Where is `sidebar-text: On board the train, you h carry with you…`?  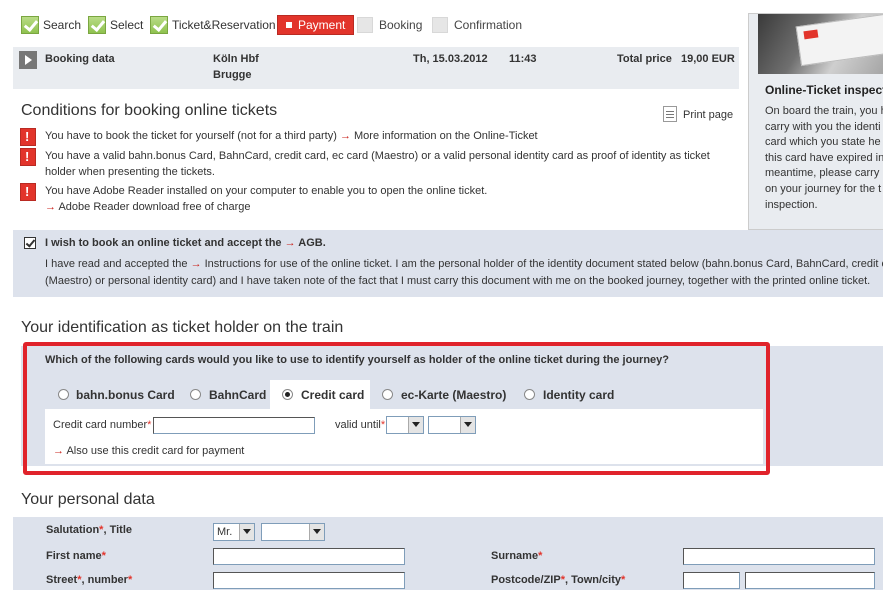
sidebar-text: On board the train, you h carry with you… is located at coordinates (824, 158).